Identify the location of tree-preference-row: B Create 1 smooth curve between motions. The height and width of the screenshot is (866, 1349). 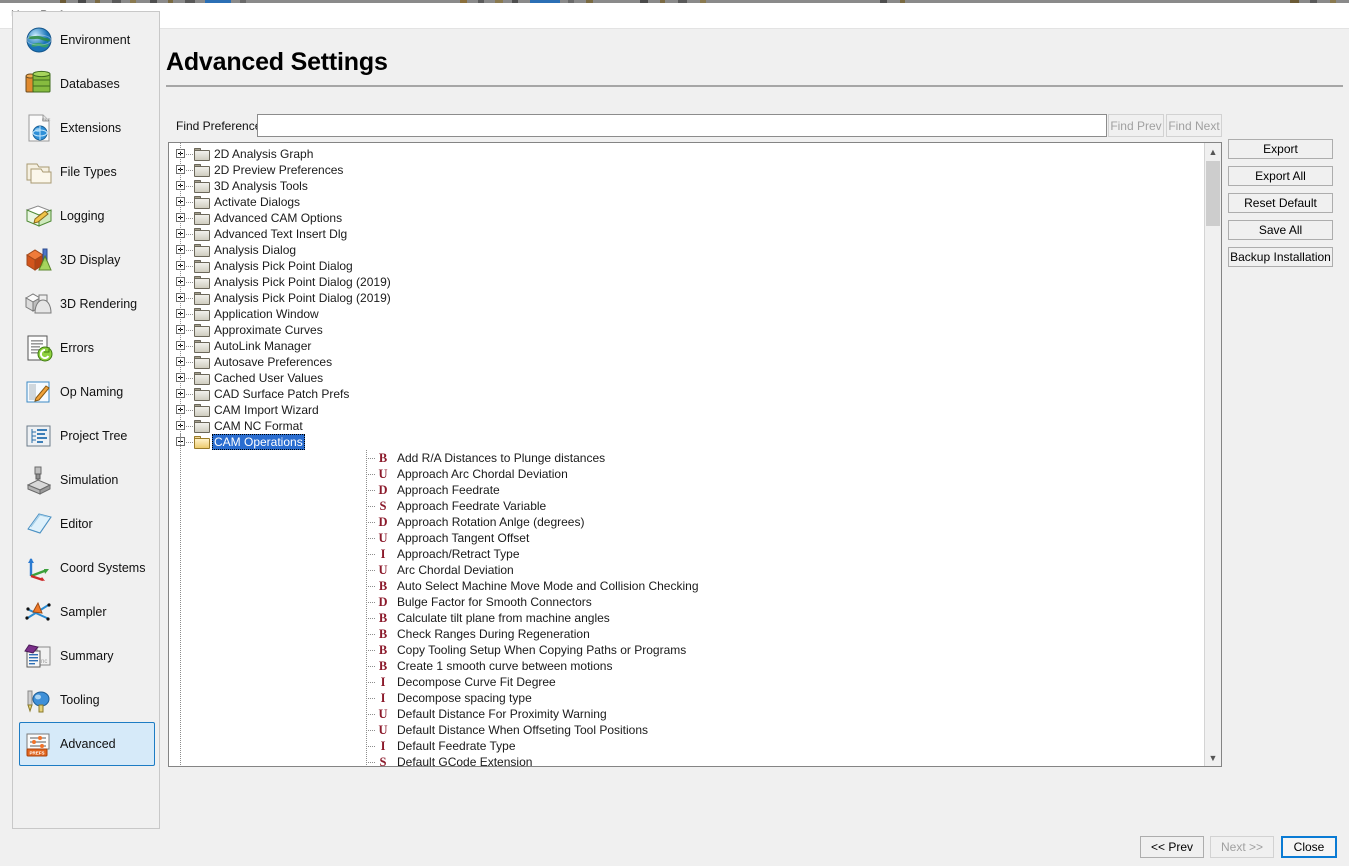
(687, 666).